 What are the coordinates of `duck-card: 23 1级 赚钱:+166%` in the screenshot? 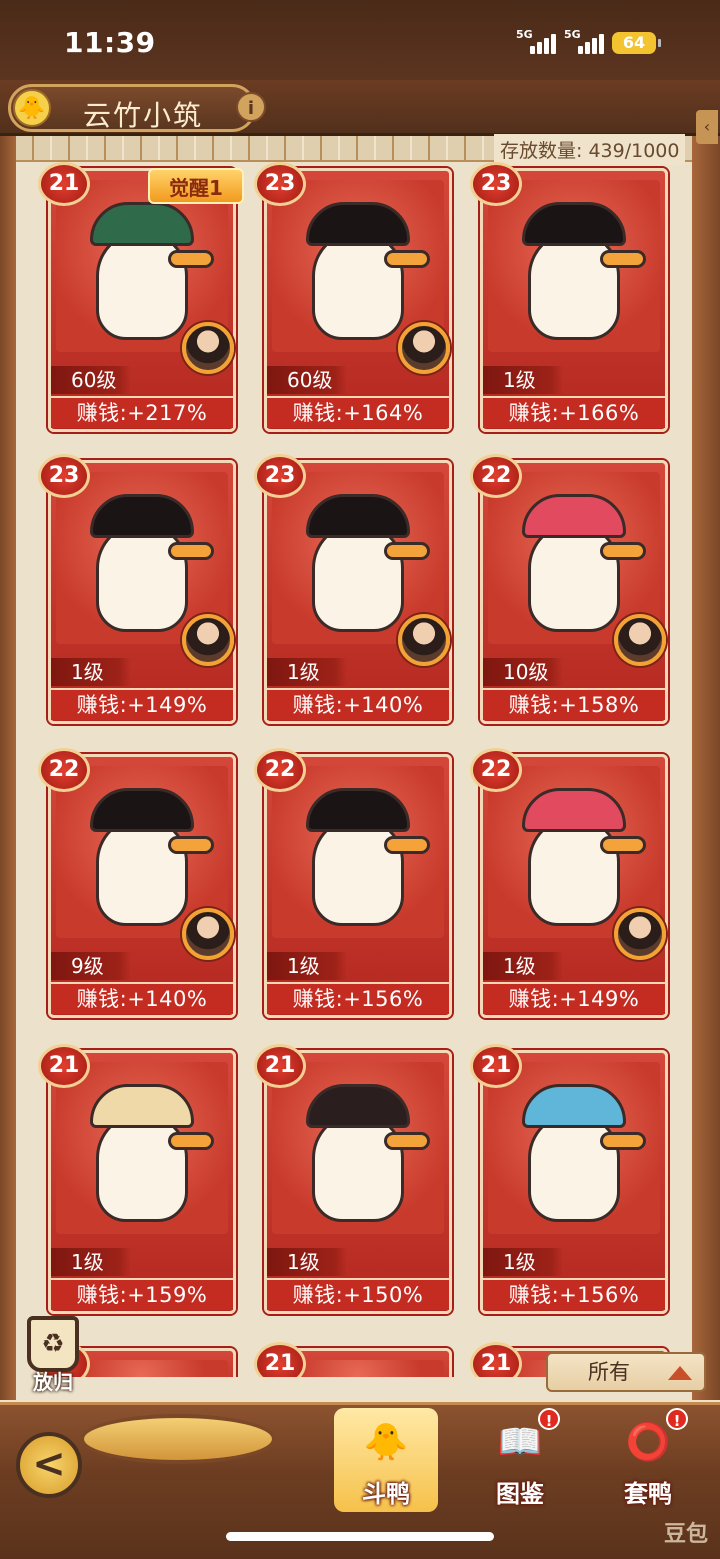 It's located at (570, 298).